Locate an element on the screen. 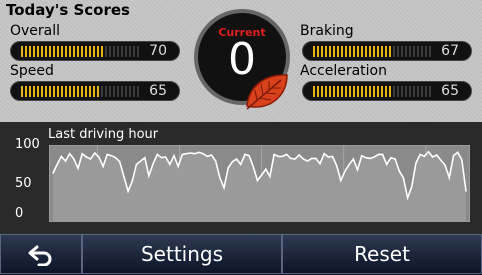  speed-meter-fill is located at coordinates (60, 91).